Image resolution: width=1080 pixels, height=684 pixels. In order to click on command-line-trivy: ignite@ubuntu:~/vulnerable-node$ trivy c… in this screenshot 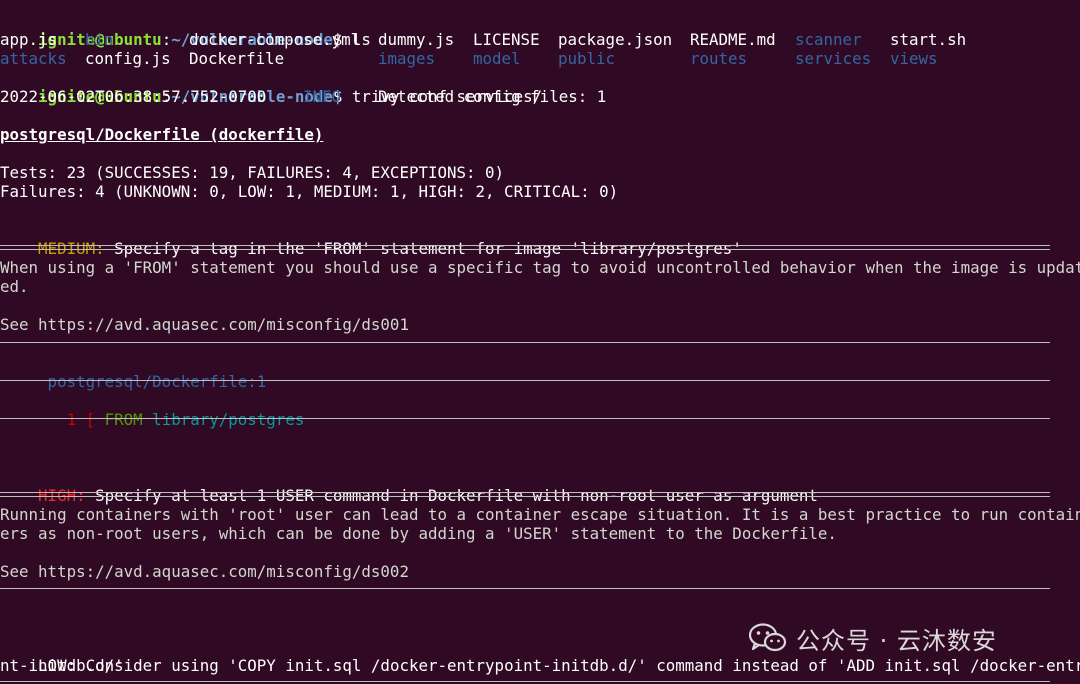, I will do `click(271, 87)`.